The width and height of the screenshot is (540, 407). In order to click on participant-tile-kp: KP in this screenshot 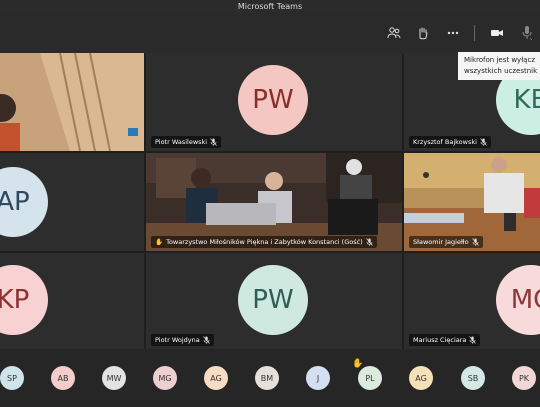, I will do `click(72, 301)`.